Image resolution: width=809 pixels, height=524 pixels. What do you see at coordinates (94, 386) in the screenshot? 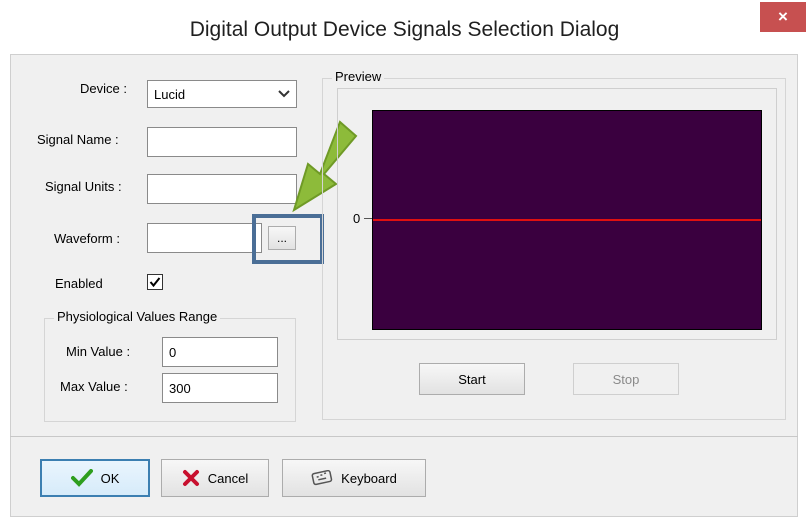
I see `max-value-label: Max Value :` at bounding box center [94, 386].